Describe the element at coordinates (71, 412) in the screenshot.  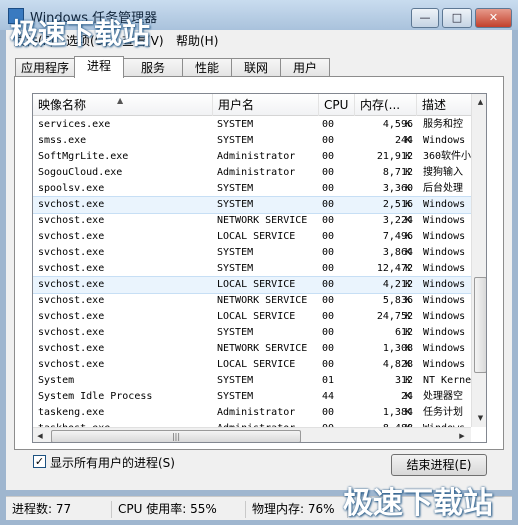
I see `process-name: taskeng.exe` at that location.